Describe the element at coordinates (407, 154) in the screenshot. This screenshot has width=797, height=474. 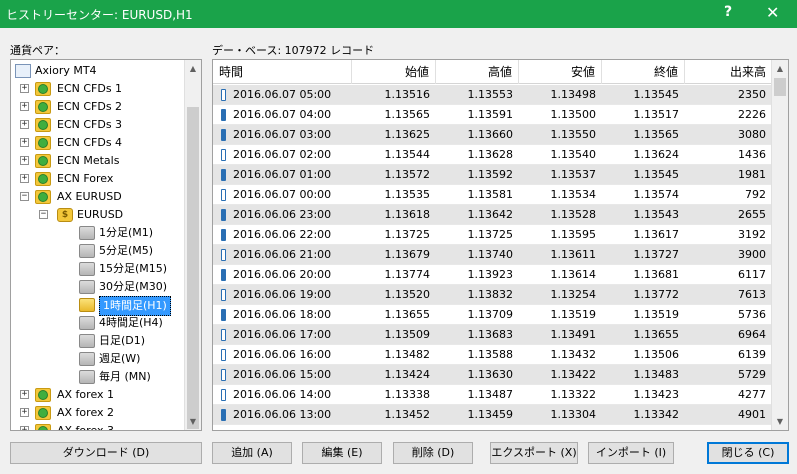
I see `cell-open: 1.13544` at that location.